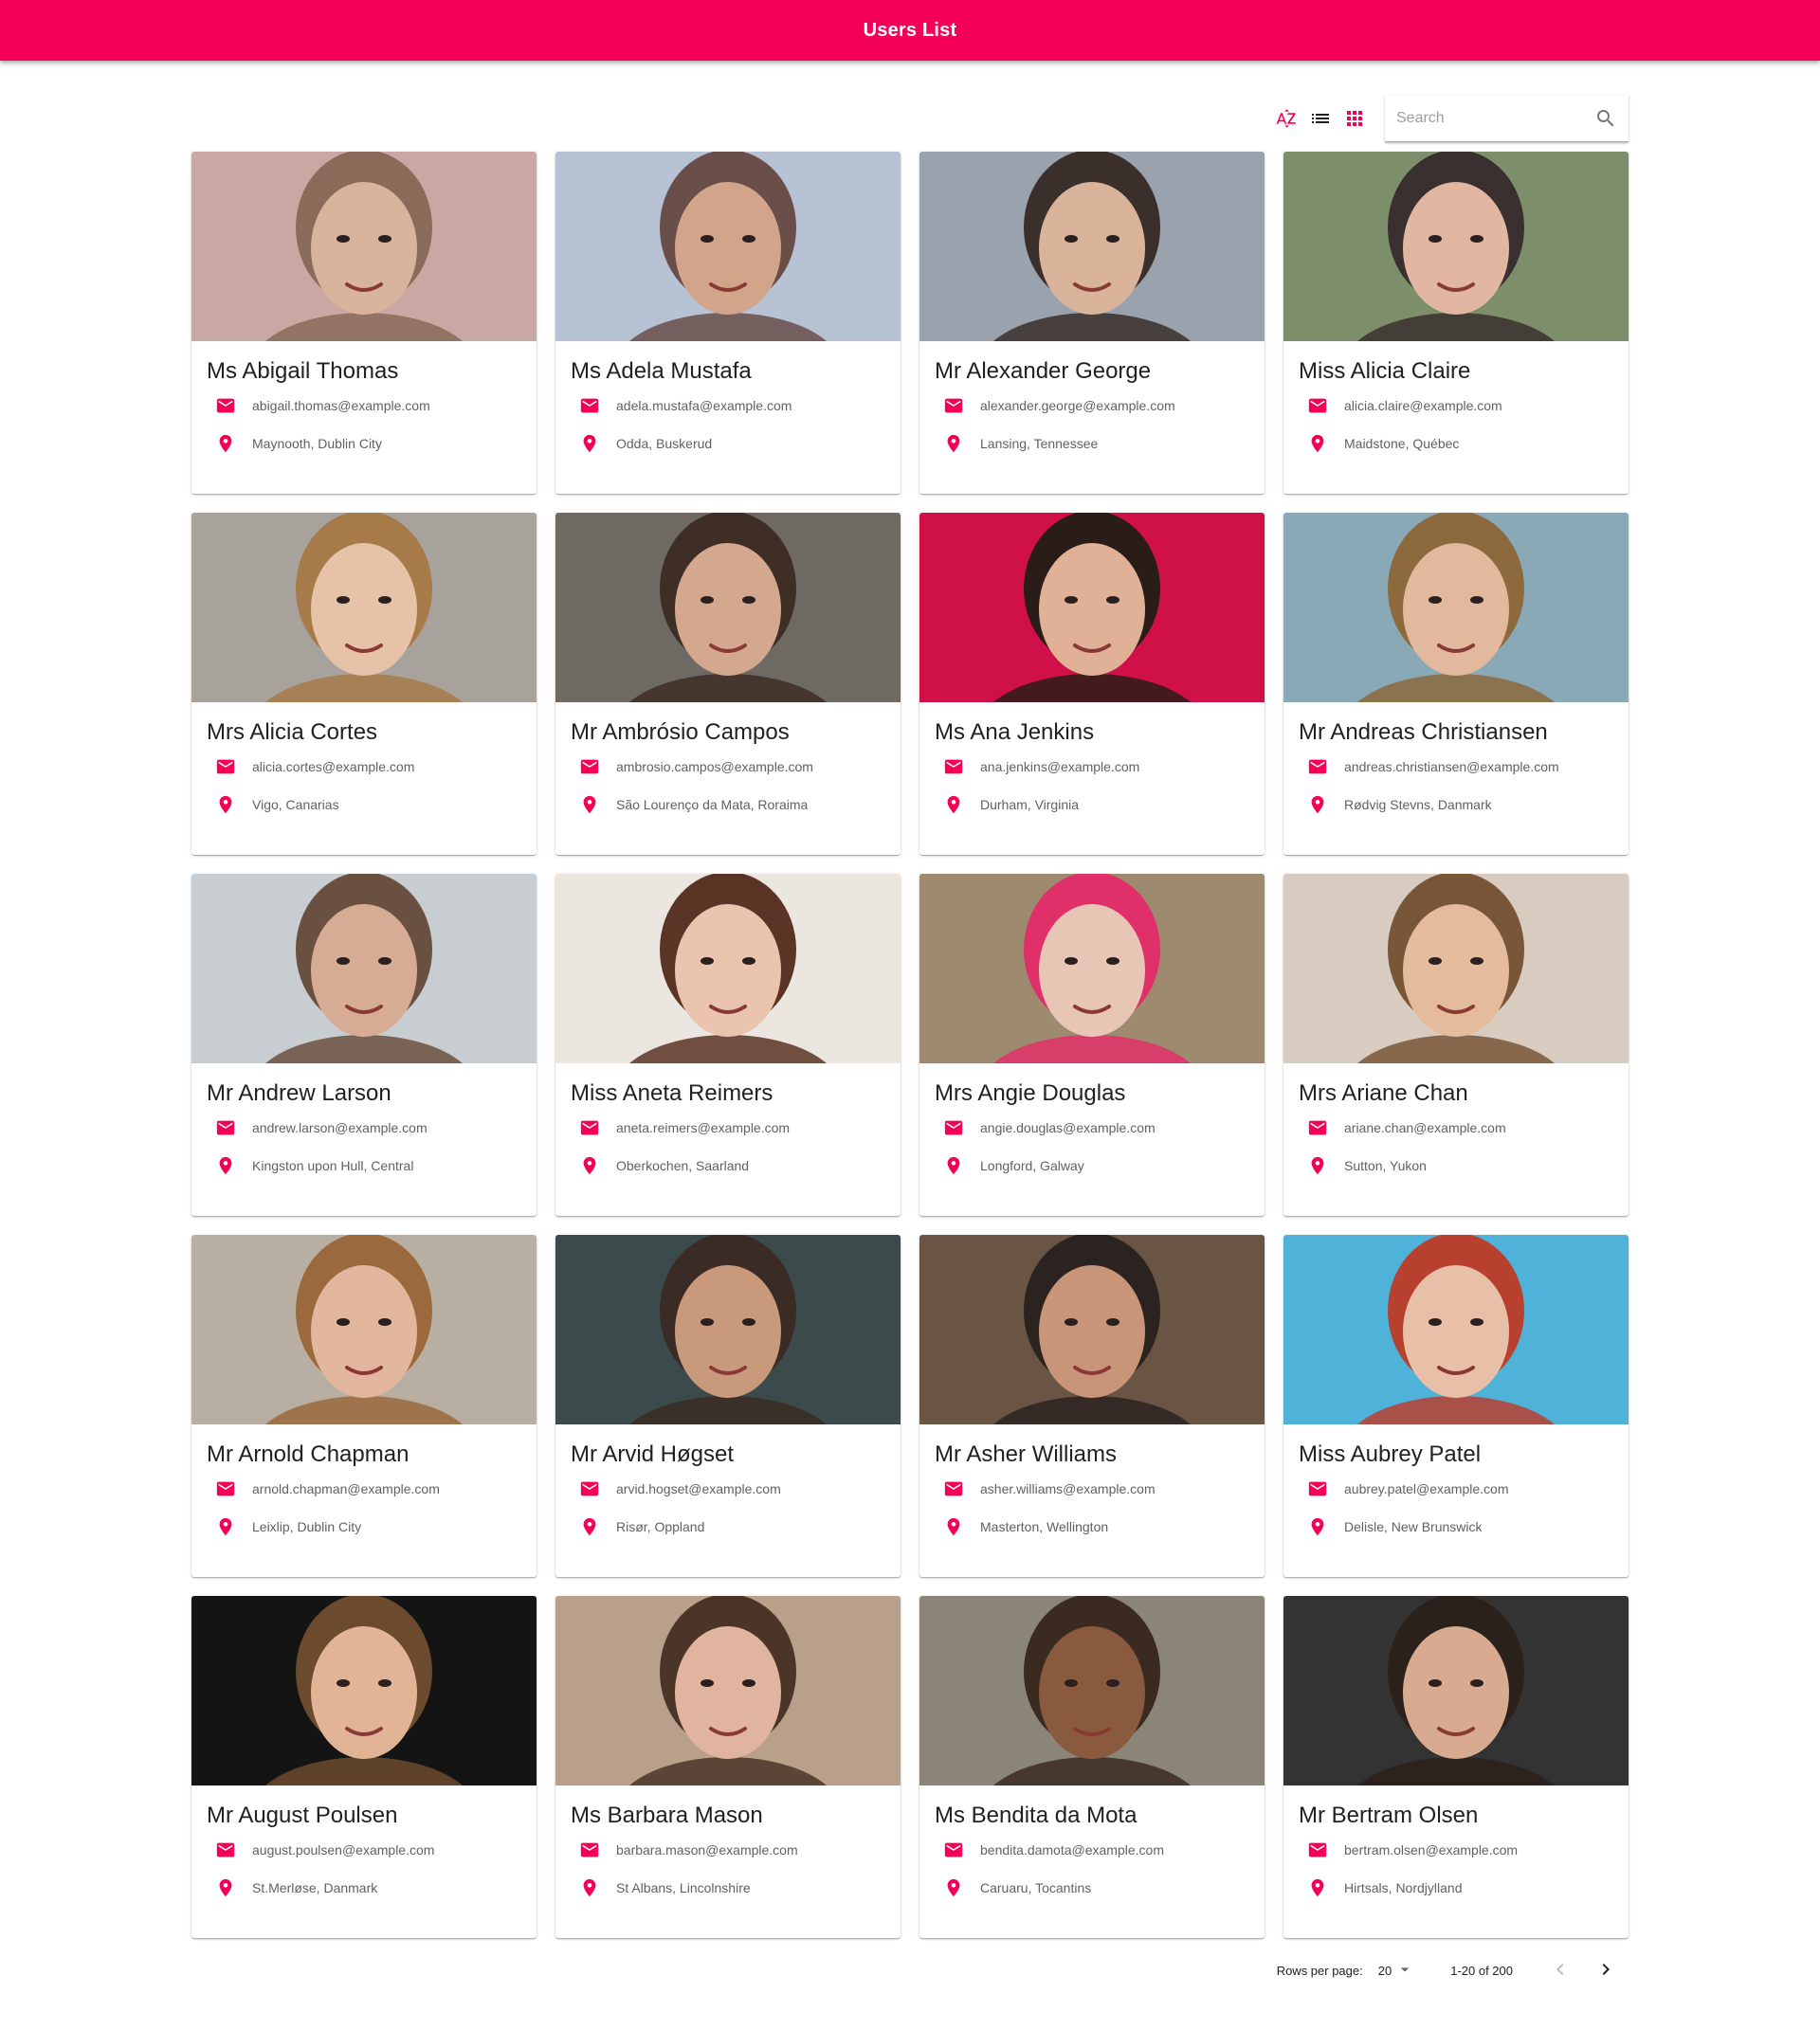 The height and width of the screenshot is (2030, 1820). I want to click on email-row: arnold.chapman@example.com, so click(364, 1489).